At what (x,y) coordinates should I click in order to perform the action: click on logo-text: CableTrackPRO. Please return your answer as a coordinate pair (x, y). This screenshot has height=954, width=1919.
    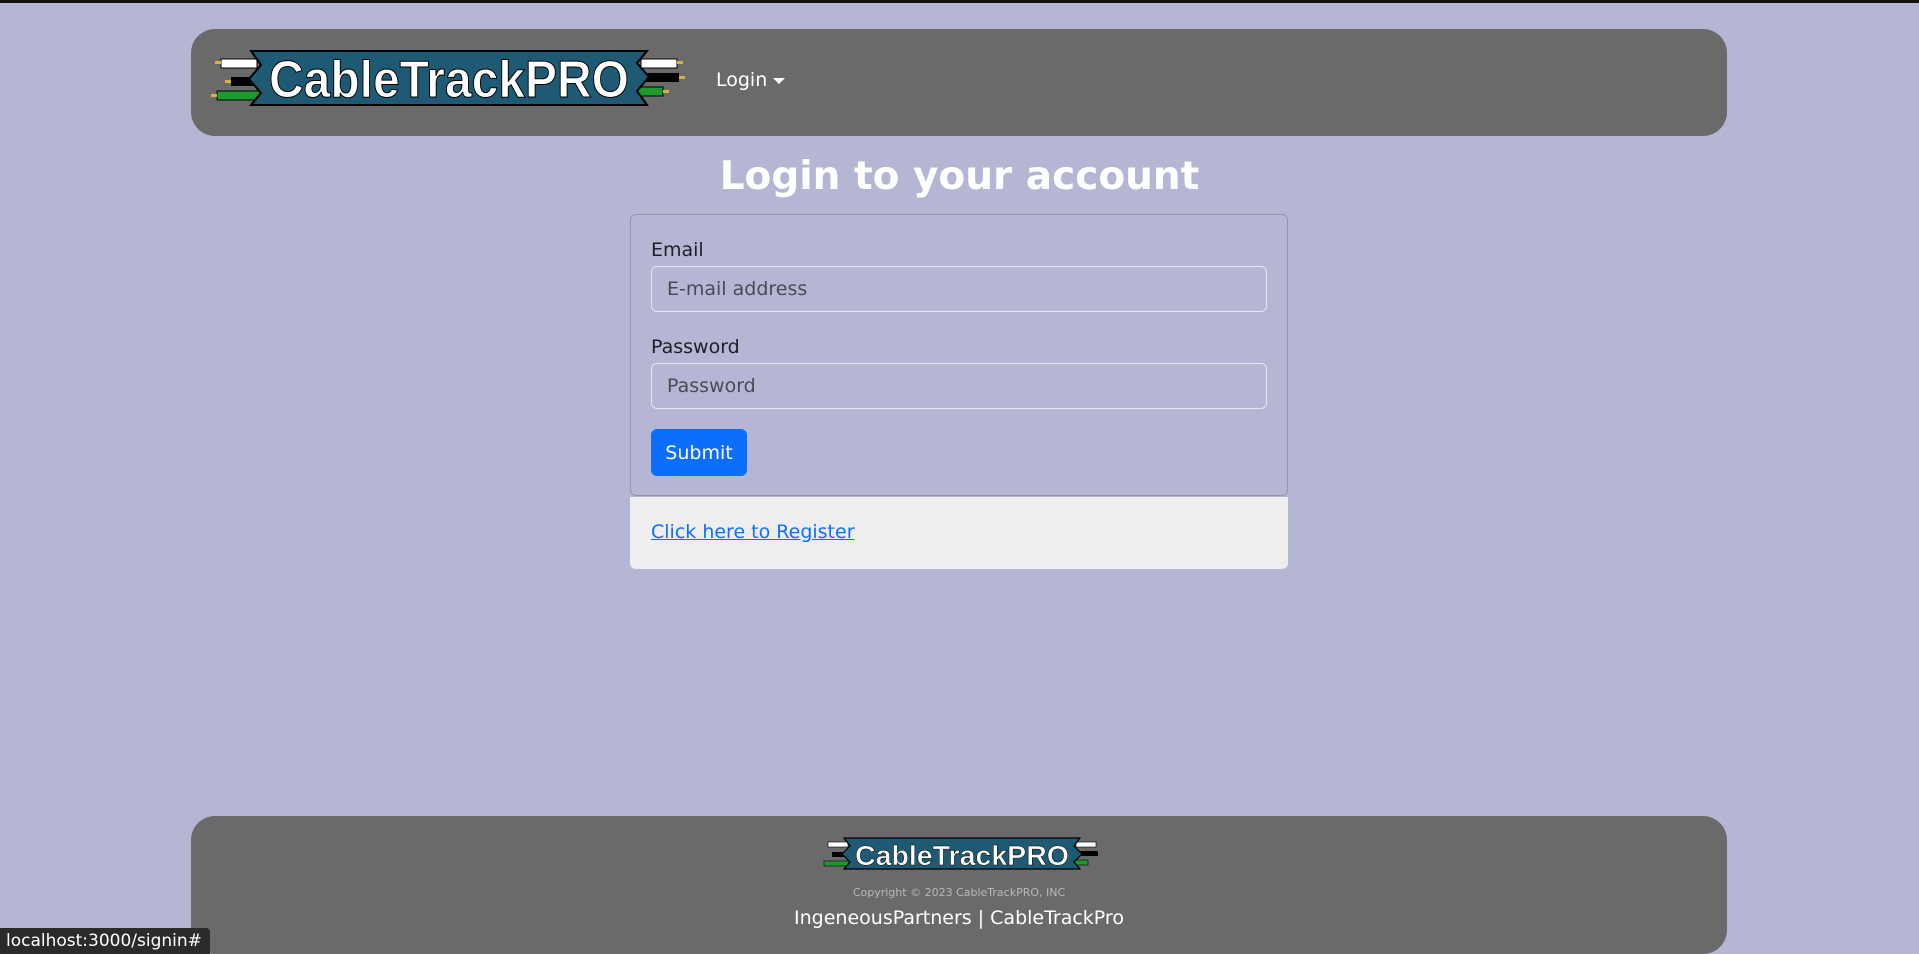
    Looking at the image, I should click on (449, 80).